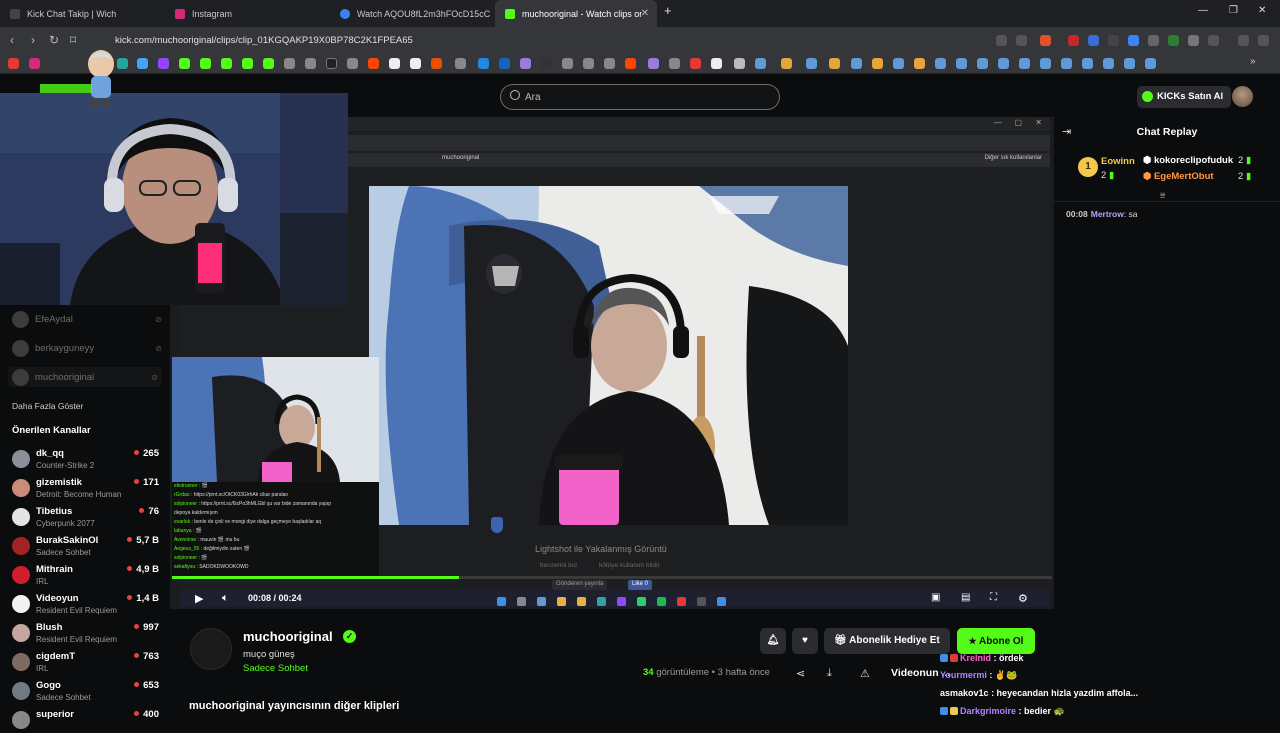 The width and height of the screenshot is (1280, 733). I want to click on subscribe-button: ★ Abone Ol, so click(996, 641).